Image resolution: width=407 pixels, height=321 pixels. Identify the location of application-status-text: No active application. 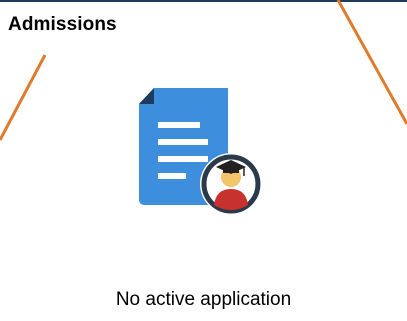
(203, 299).